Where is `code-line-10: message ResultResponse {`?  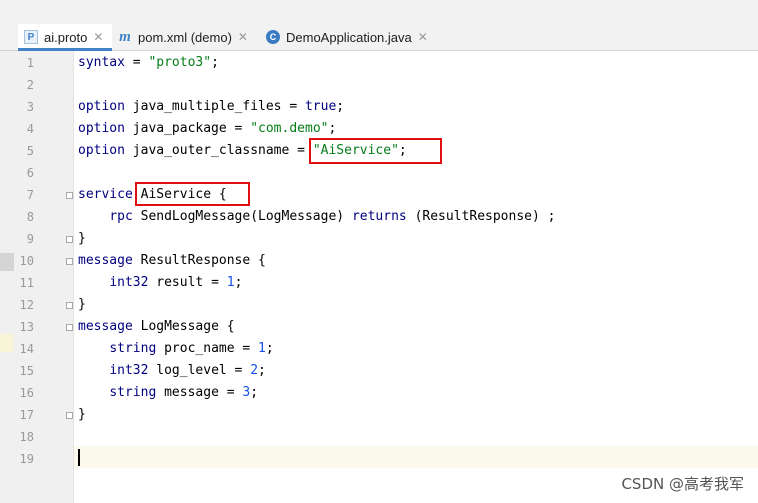 code-line-10: message ResultResponse { is located at coordinates (172, 261).